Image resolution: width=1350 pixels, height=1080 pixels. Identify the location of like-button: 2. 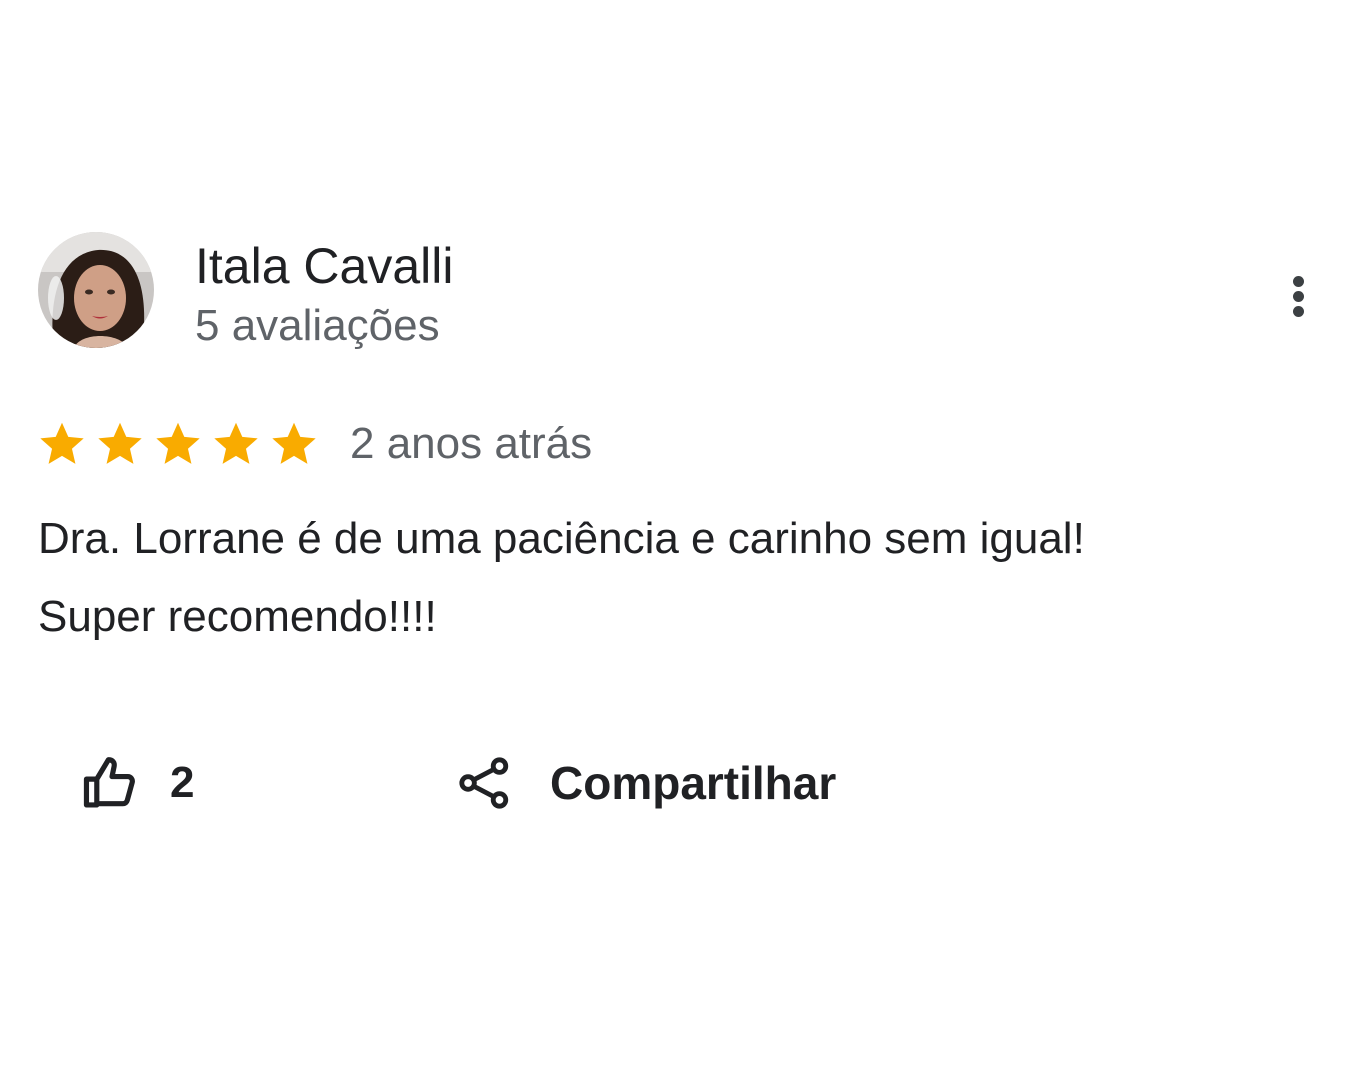
(137, 783).